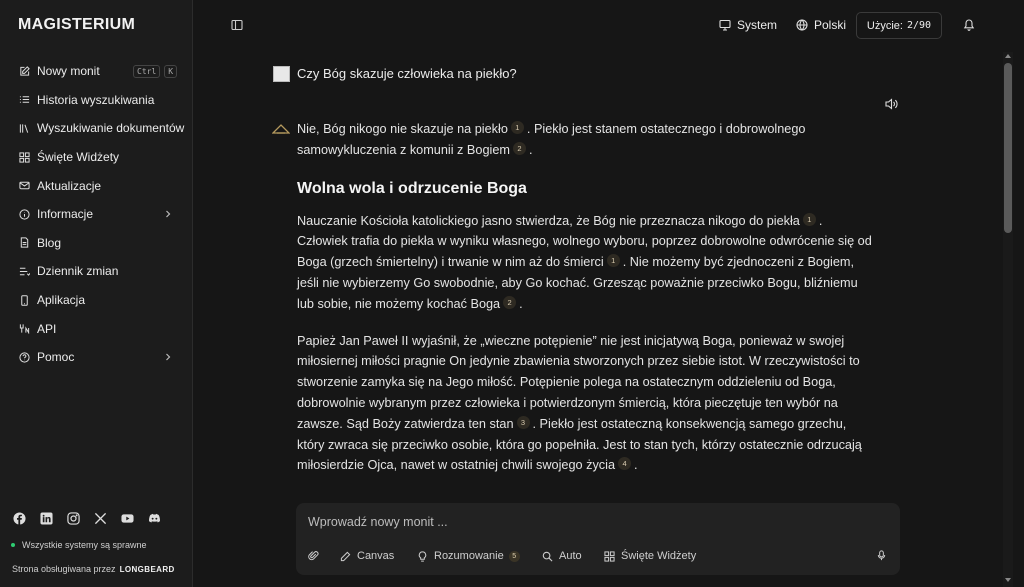 The height and width of the screenshot is (587, 1024). What do you see at coordinates (1008, 56) in the screenshot?
I see `scroll-up-arrow` at bounding box center [1008, 56].